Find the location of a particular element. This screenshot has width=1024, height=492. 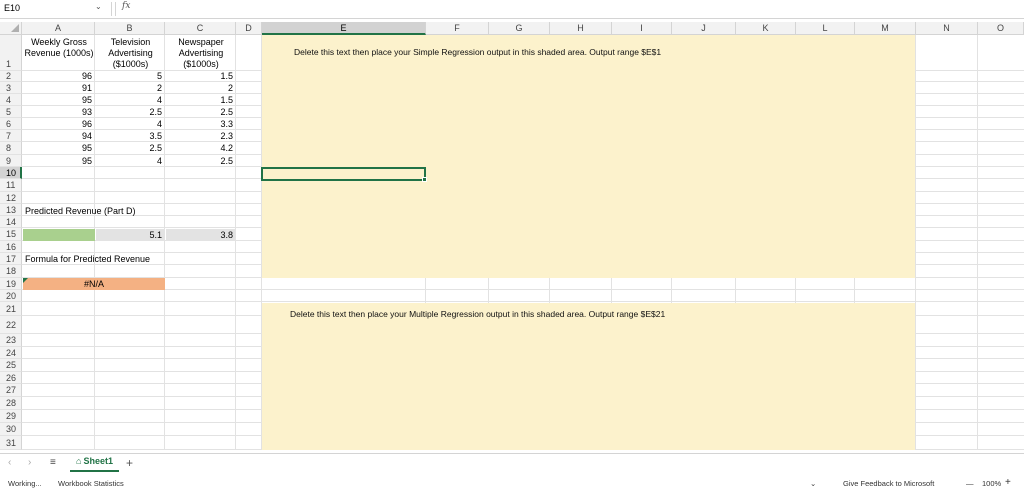

column-header-e: E is located at coordinates (344, 28).